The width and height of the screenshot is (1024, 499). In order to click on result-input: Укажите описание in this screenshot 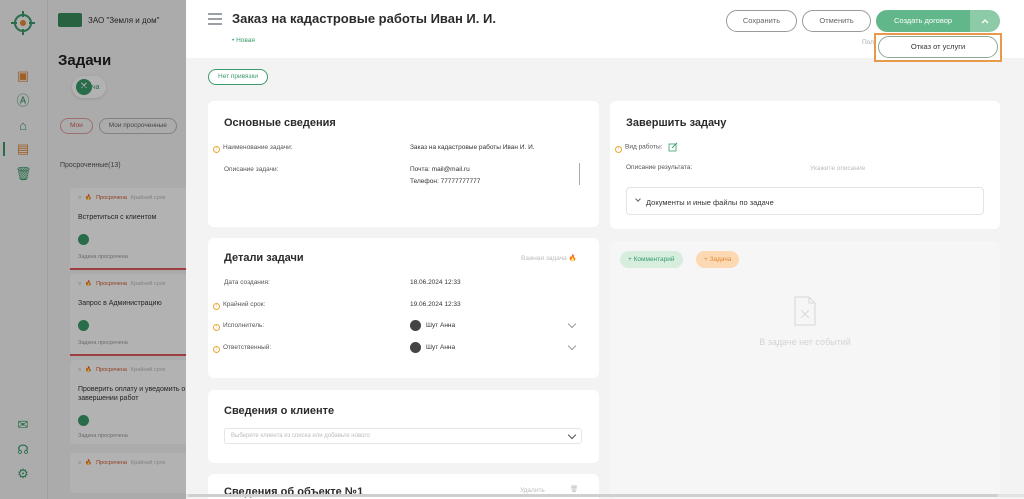, I will do `click(837, 168)`.